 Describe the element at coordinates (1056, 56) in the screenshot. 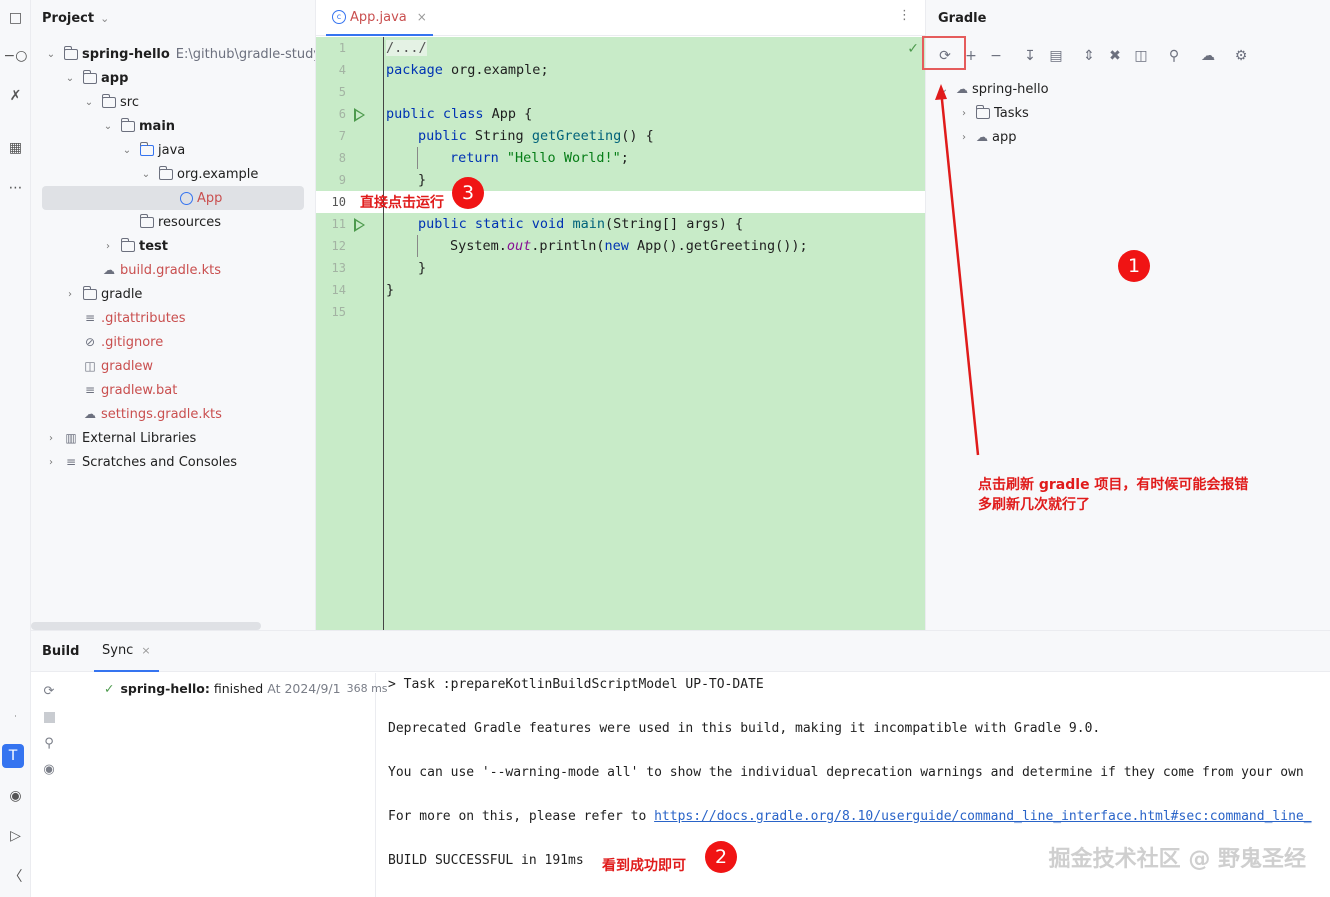

I see `task-icon: ▤` at that location.